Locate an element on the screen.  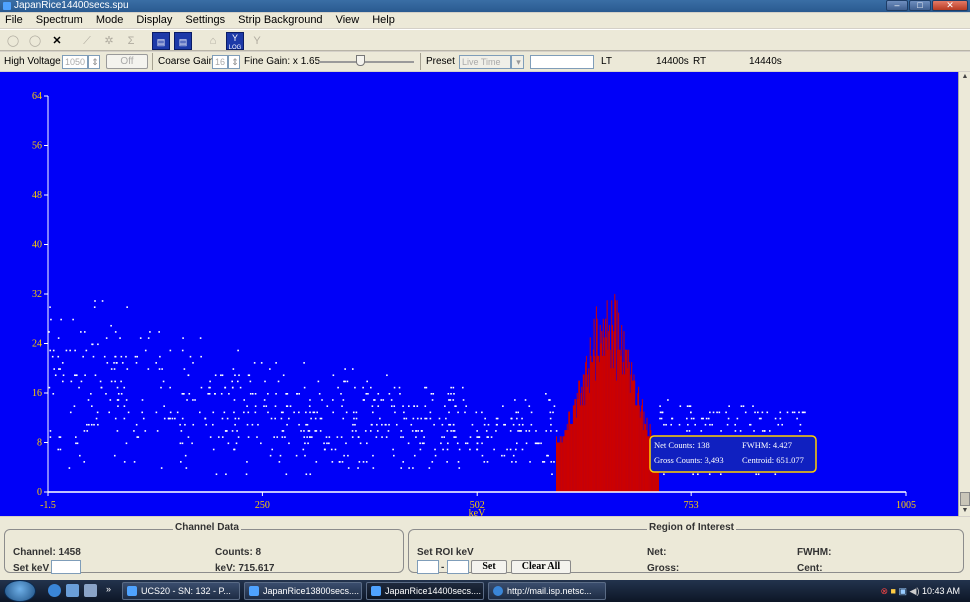
menu-help: Help is located at coordinates (383, 20).